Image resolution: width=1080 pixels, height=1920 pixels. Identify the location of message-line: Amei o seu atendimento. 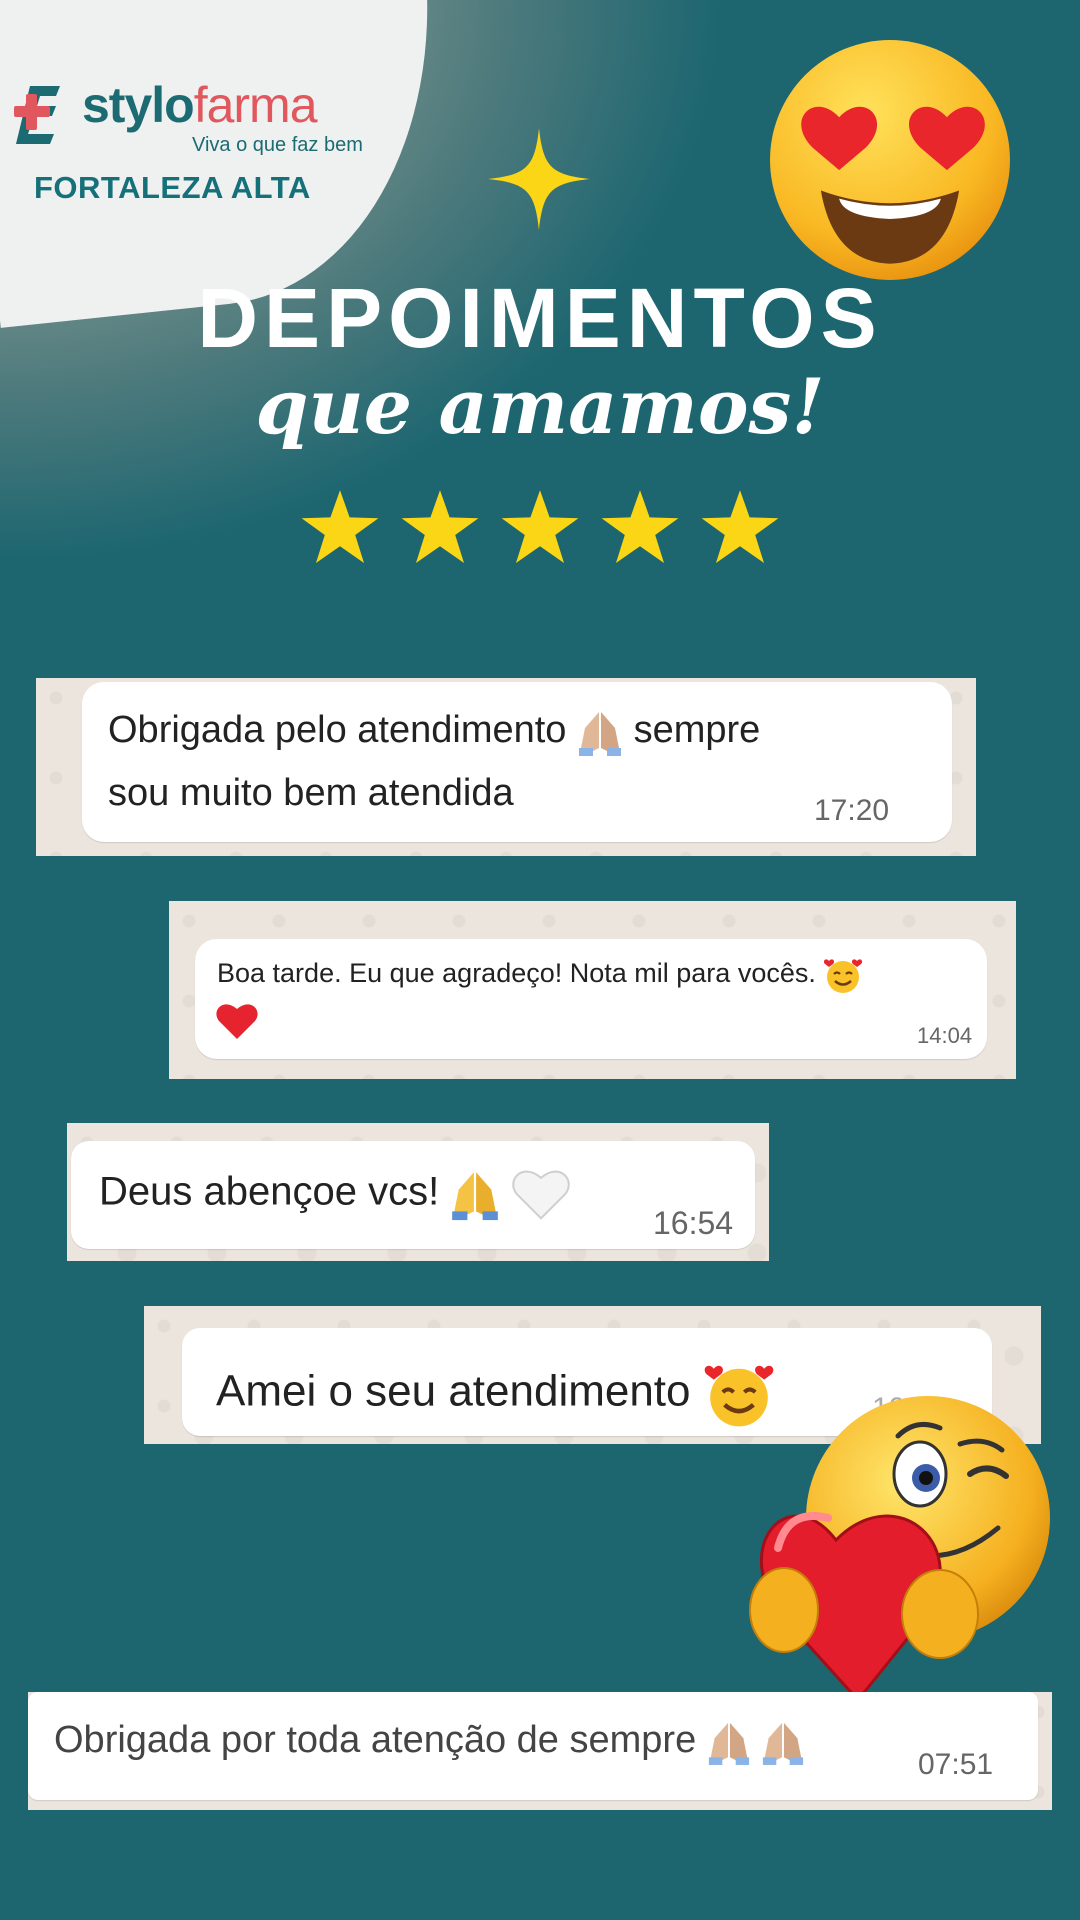
(495, 1394).